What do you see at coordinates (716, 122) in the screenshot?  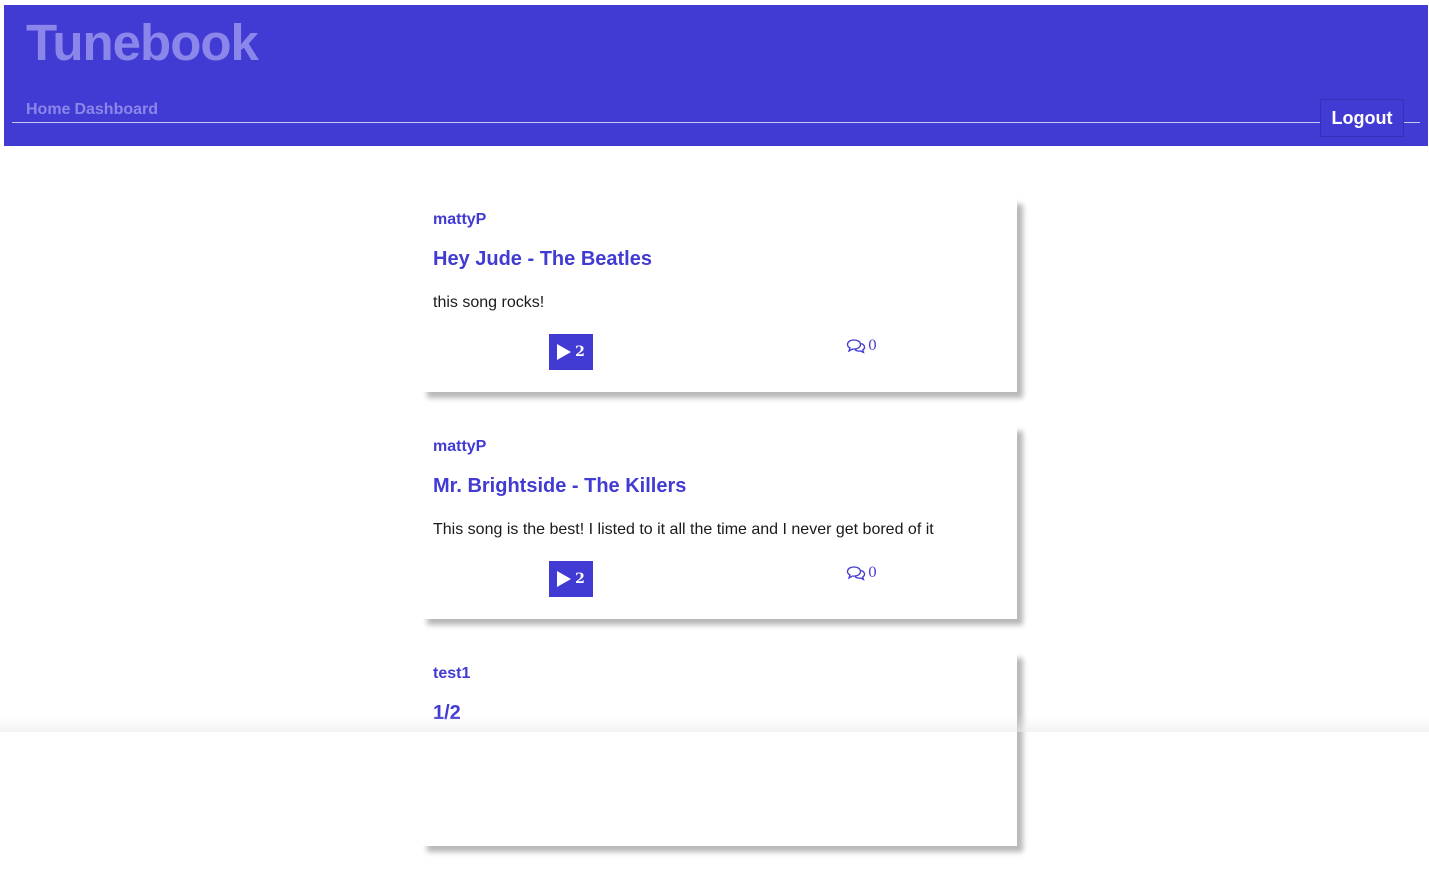 I see `nav-divider` at bounding box center [716, 122].